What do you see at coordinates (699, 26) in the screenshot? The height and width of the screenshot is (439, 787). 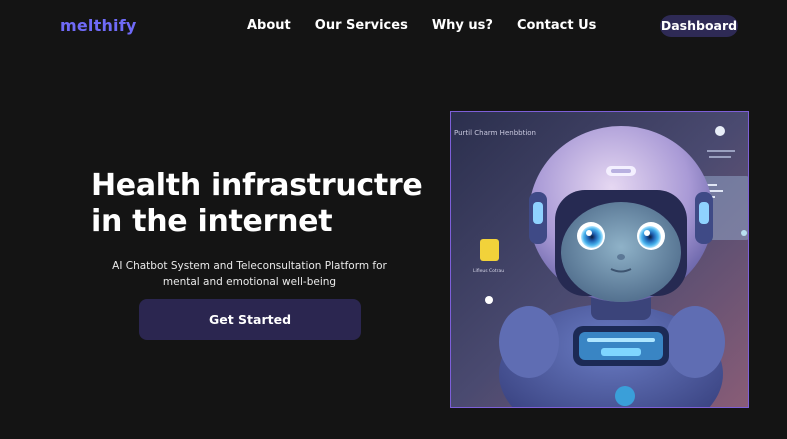 I see `dashboard-button: Dashboard` at bounding box center [699, 26].